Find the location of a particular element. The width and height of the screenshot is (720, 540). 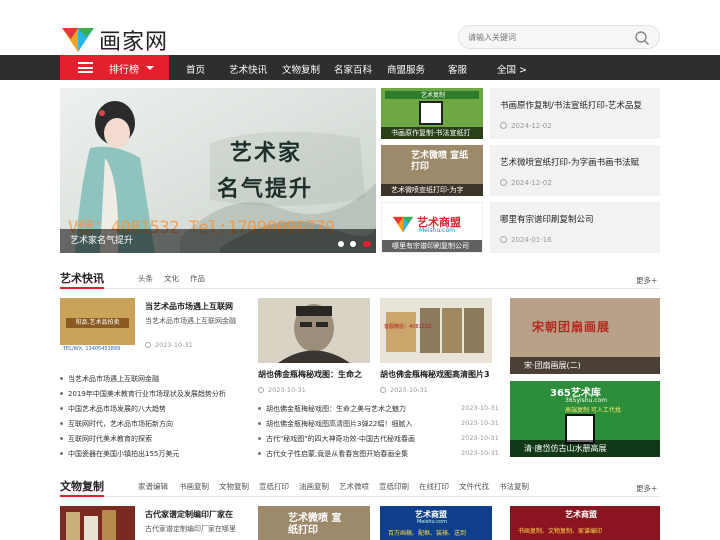

news-list-item: 2019年中国美术教育行业市场现状及发展趋势分析 is located at coordinates (143, 394).